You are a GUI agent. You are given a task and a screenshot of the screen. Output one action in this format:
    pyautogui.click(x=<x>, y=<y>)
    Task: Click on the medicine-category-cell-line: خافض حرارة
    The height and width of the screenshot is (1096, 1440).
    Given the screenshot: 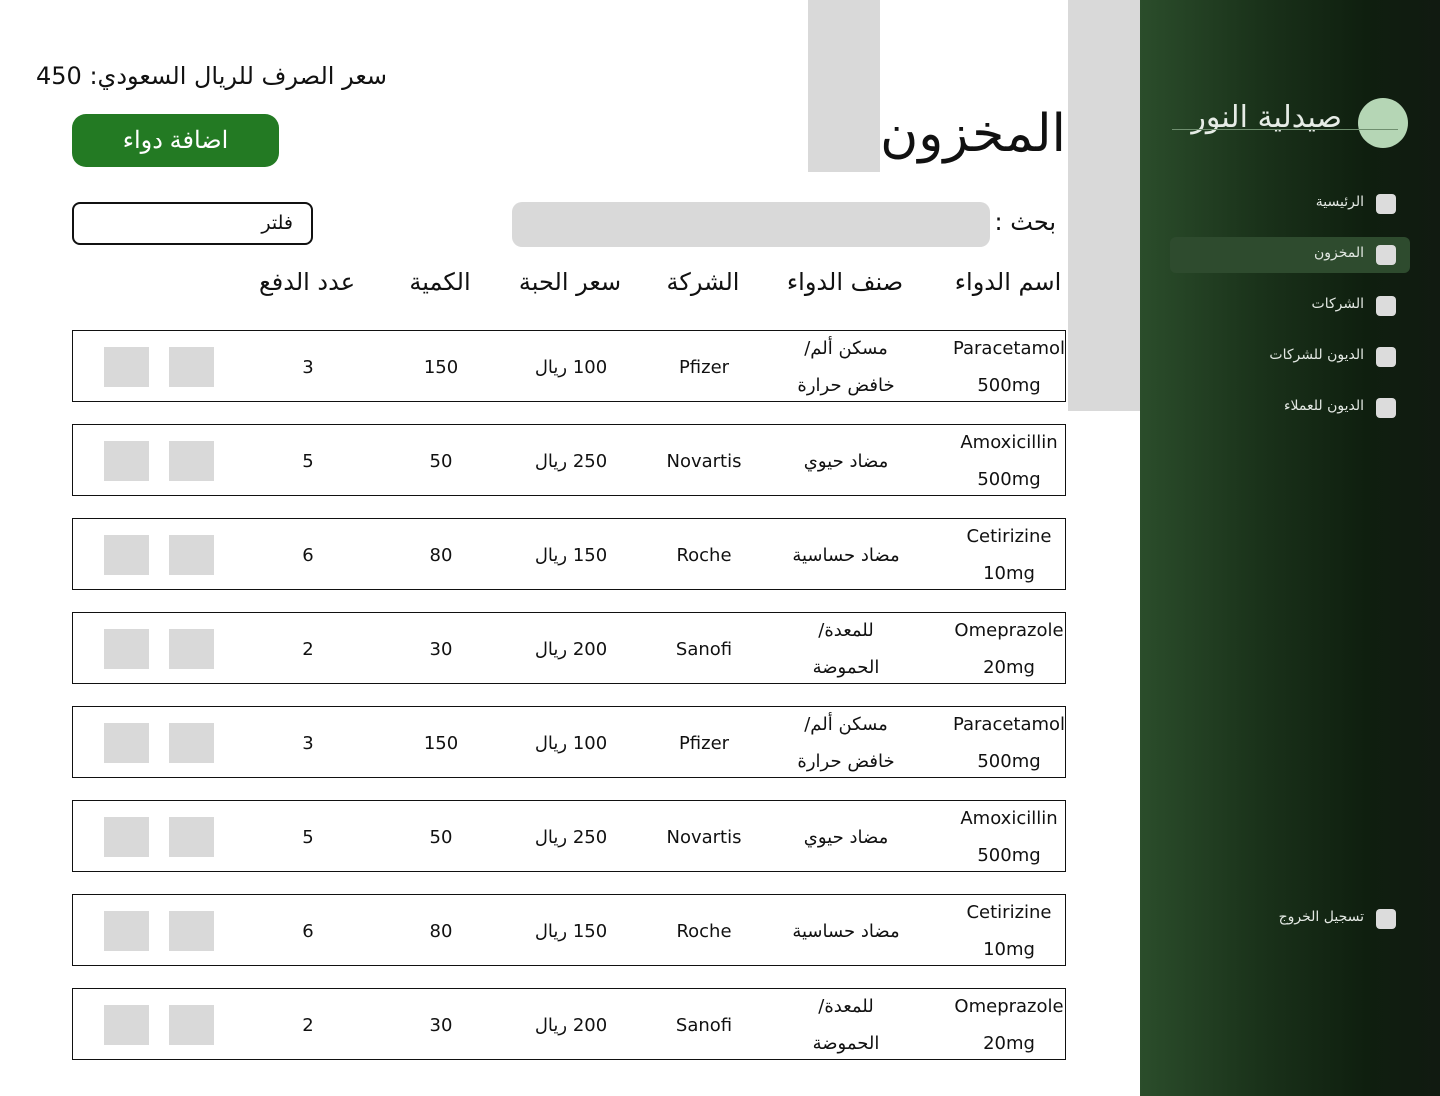 What is the action you would take?
    pyautogui.click(x=846, y=761)
    